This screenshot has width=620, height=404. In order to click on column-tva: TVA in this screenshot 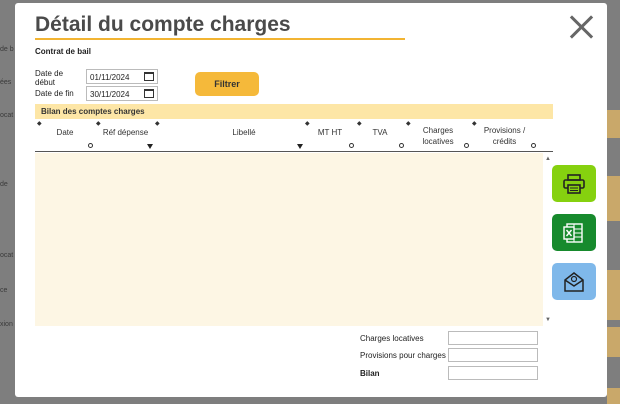, I will do `click(380, 132)`.